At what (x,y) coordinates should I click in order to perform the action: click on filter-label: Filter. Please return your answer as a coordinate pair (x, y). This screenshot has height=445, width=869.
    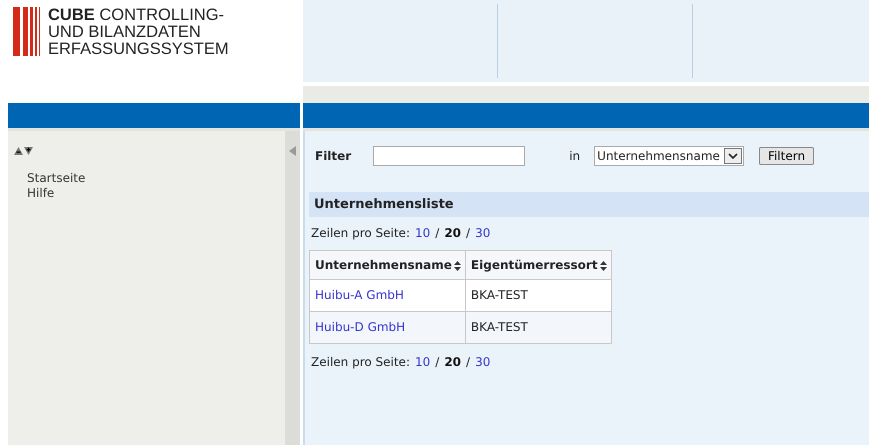
    Looking at the image, I should click on (333, 156).